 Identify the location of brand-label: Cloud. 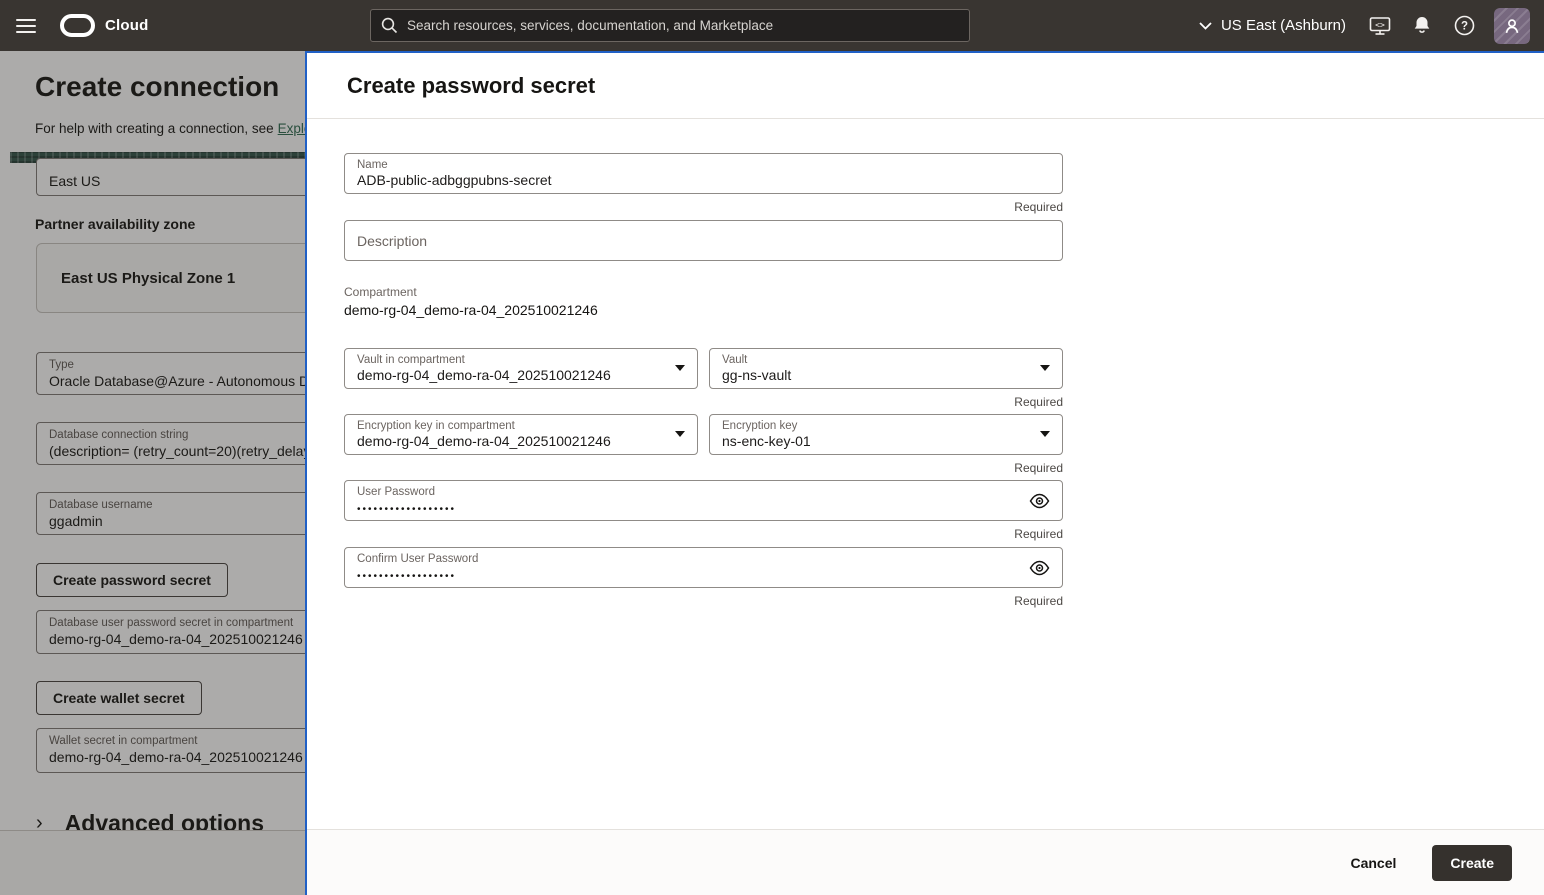
(127, 25).